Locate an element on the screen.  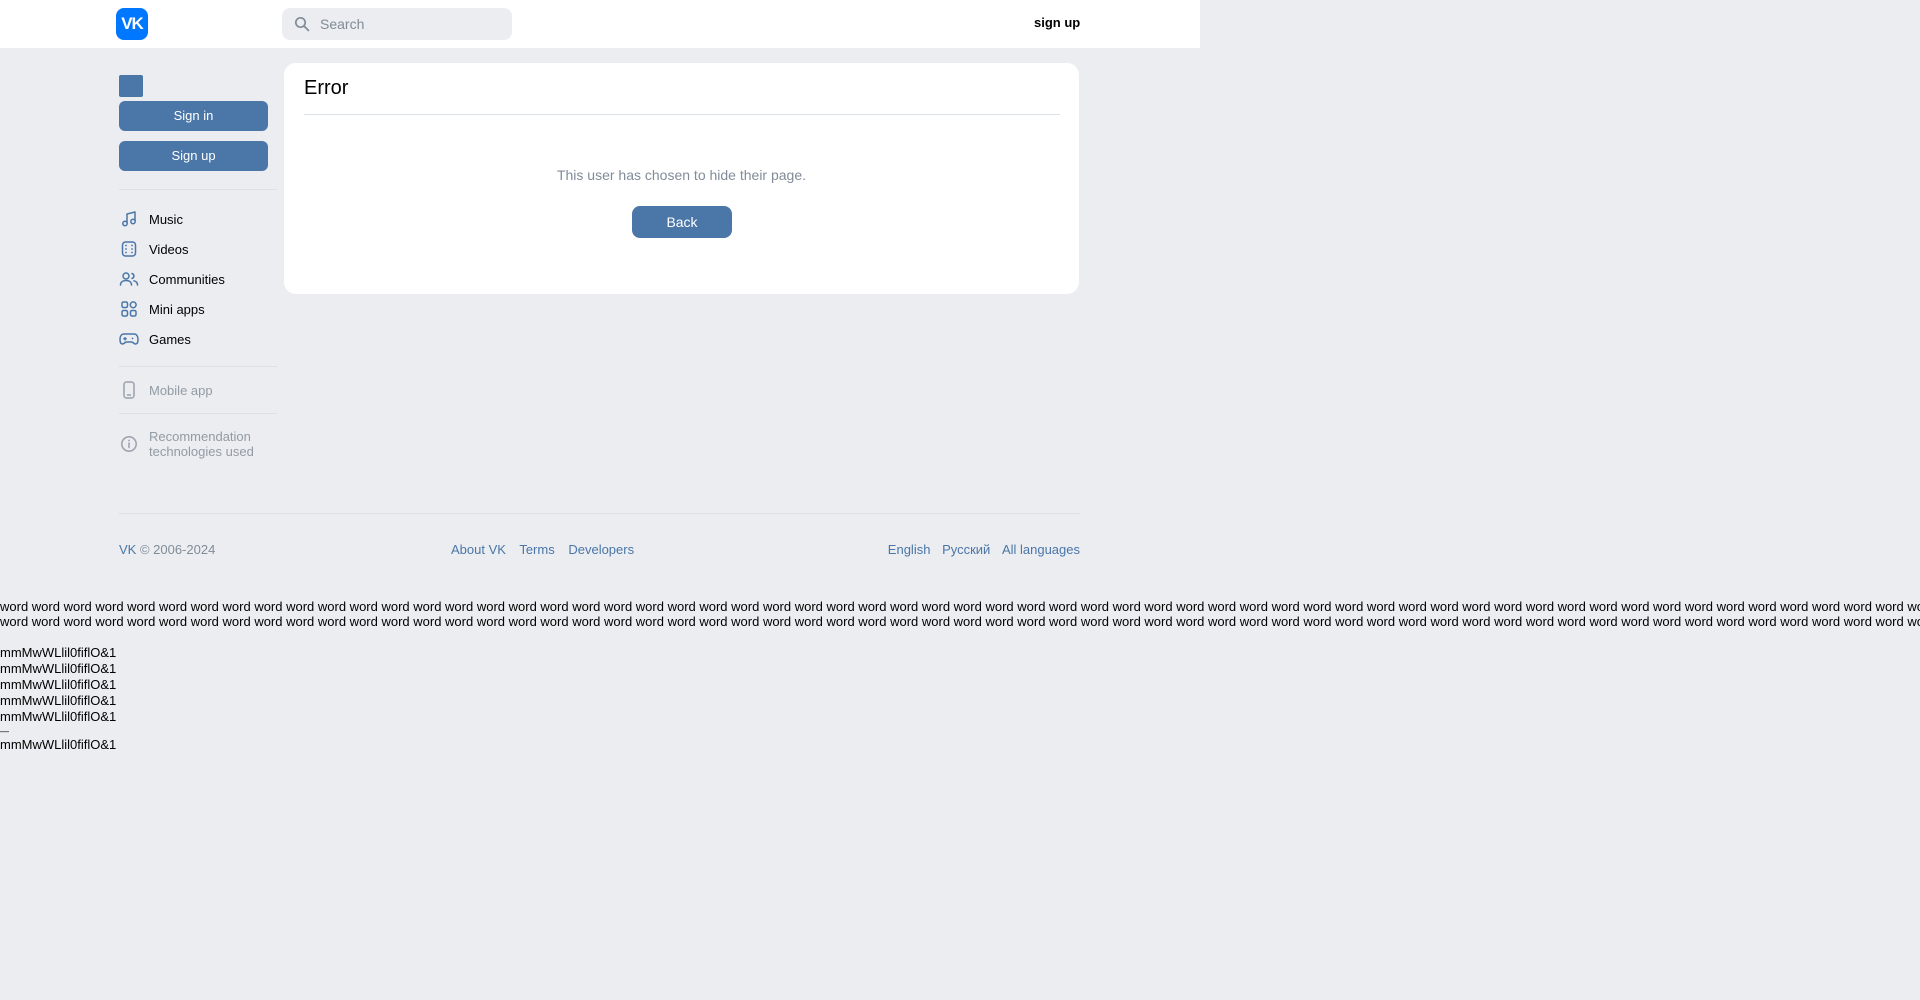
sidebar-item-communities: Communities is located at coordinates (198, 279).